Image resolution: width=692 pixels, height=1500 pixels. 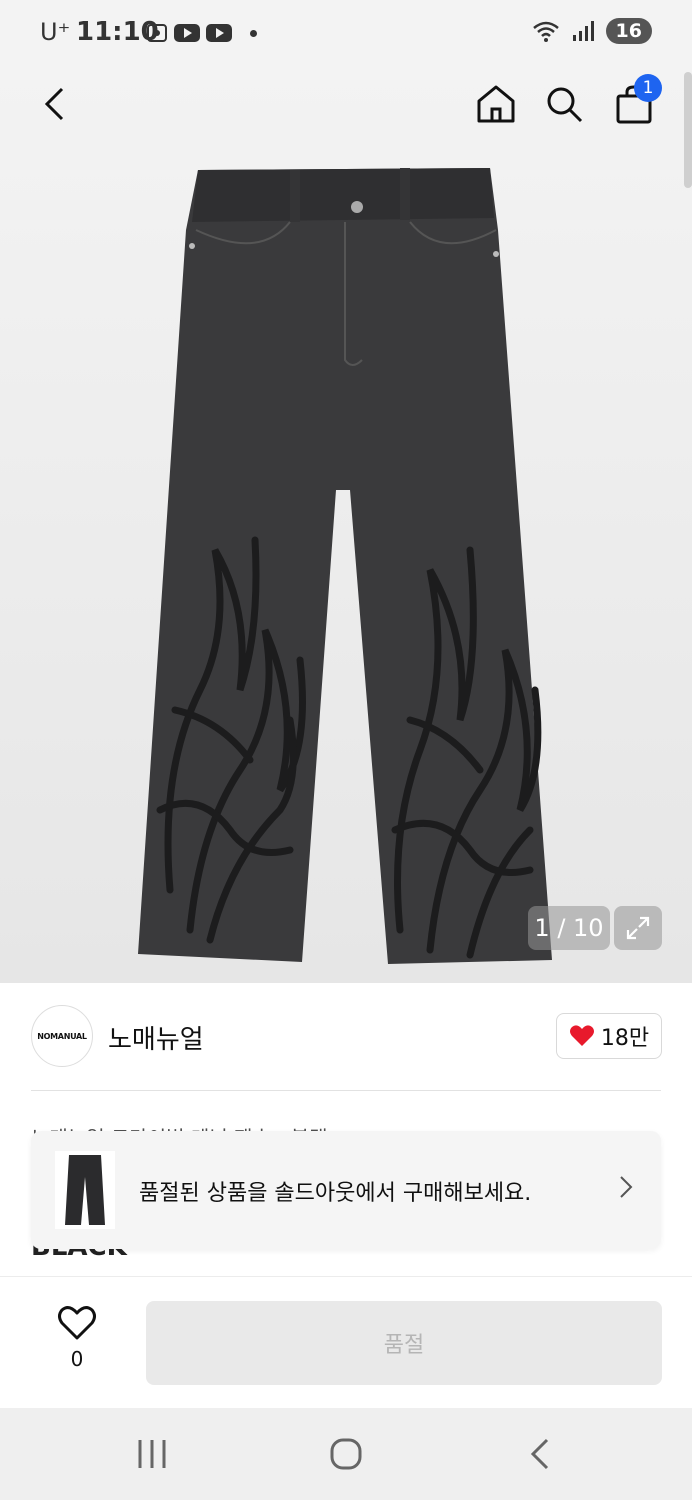 I want to click on battery-indicator: 16, so click(x=628, y=31).